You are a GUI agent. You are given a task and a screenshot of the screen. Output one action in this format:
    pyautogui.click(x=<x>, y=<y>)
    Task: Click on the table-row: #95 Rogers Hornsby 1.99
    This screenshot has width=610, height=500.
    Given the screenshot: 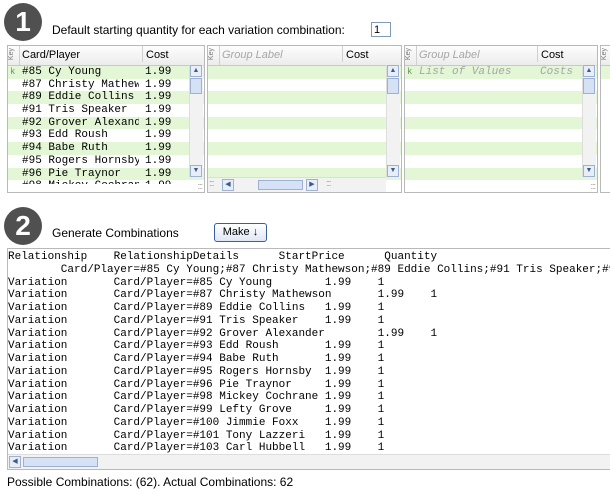 What is the action you would take?
    pyautogui.click(x=106, y=161)
    